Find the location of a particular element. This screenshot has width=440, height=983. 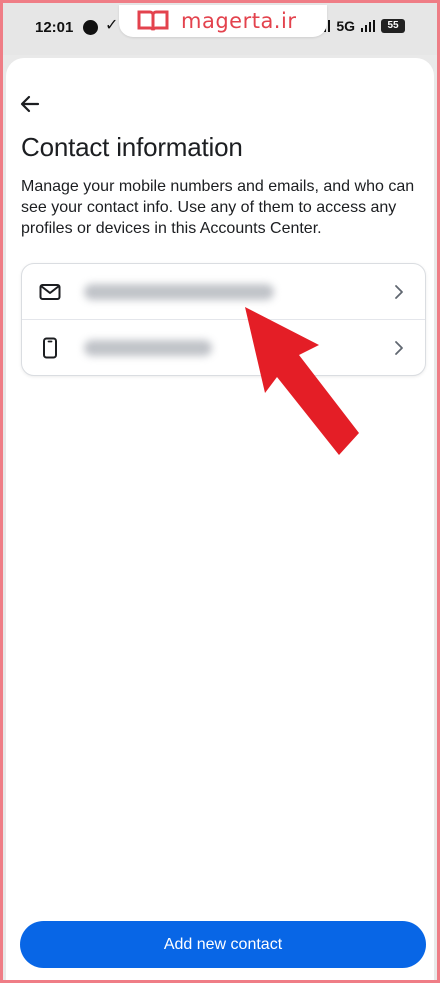

battery-icon: 55 is located at coordinates (393, 26).